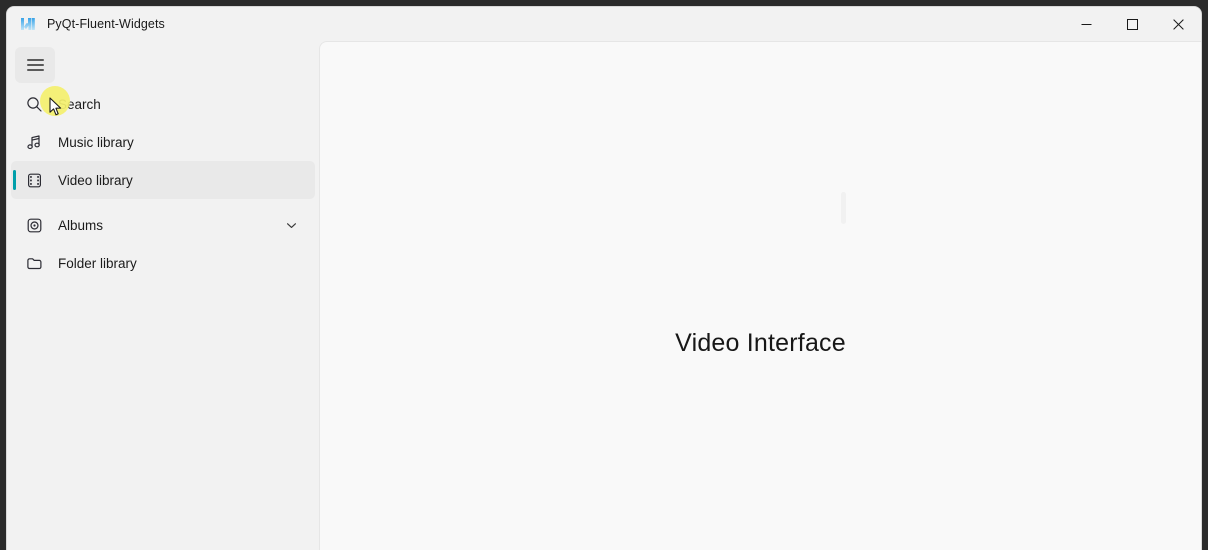  I want to click on sidebar-item-folder-library: Folder library, so click(163, 263).